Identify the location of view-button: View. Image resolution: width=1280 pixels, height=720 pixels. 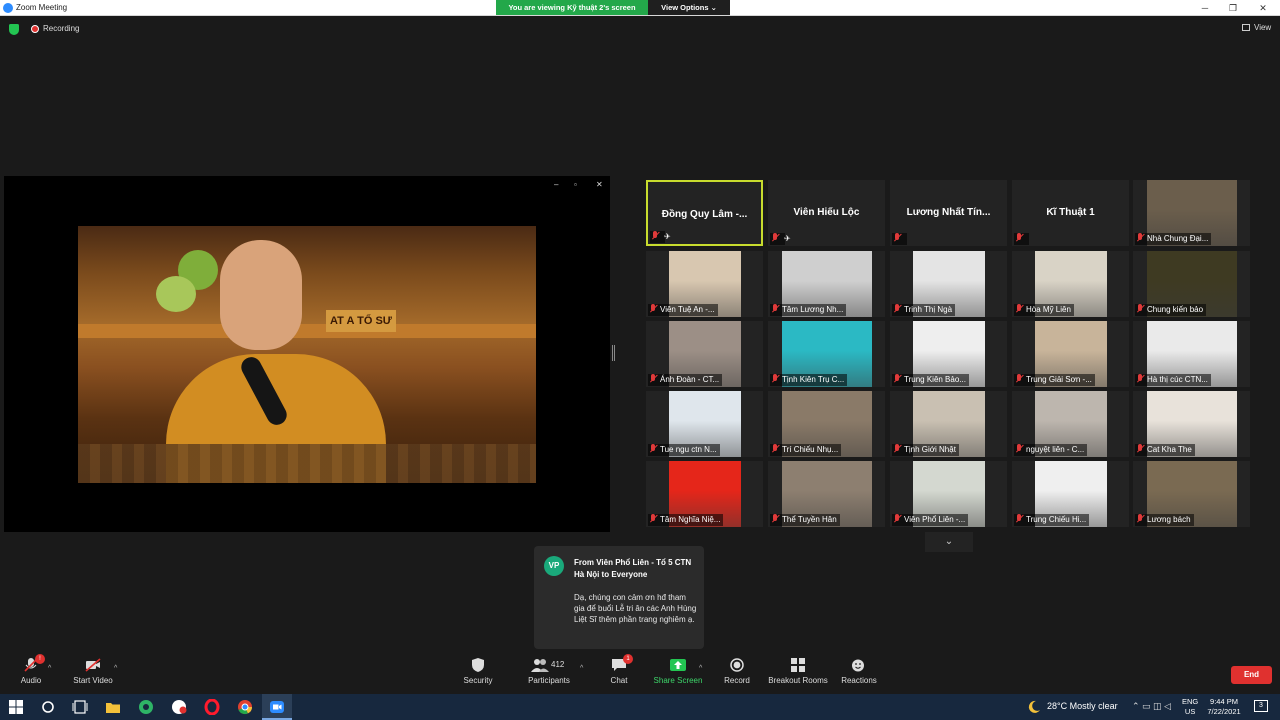
(1256, 27).